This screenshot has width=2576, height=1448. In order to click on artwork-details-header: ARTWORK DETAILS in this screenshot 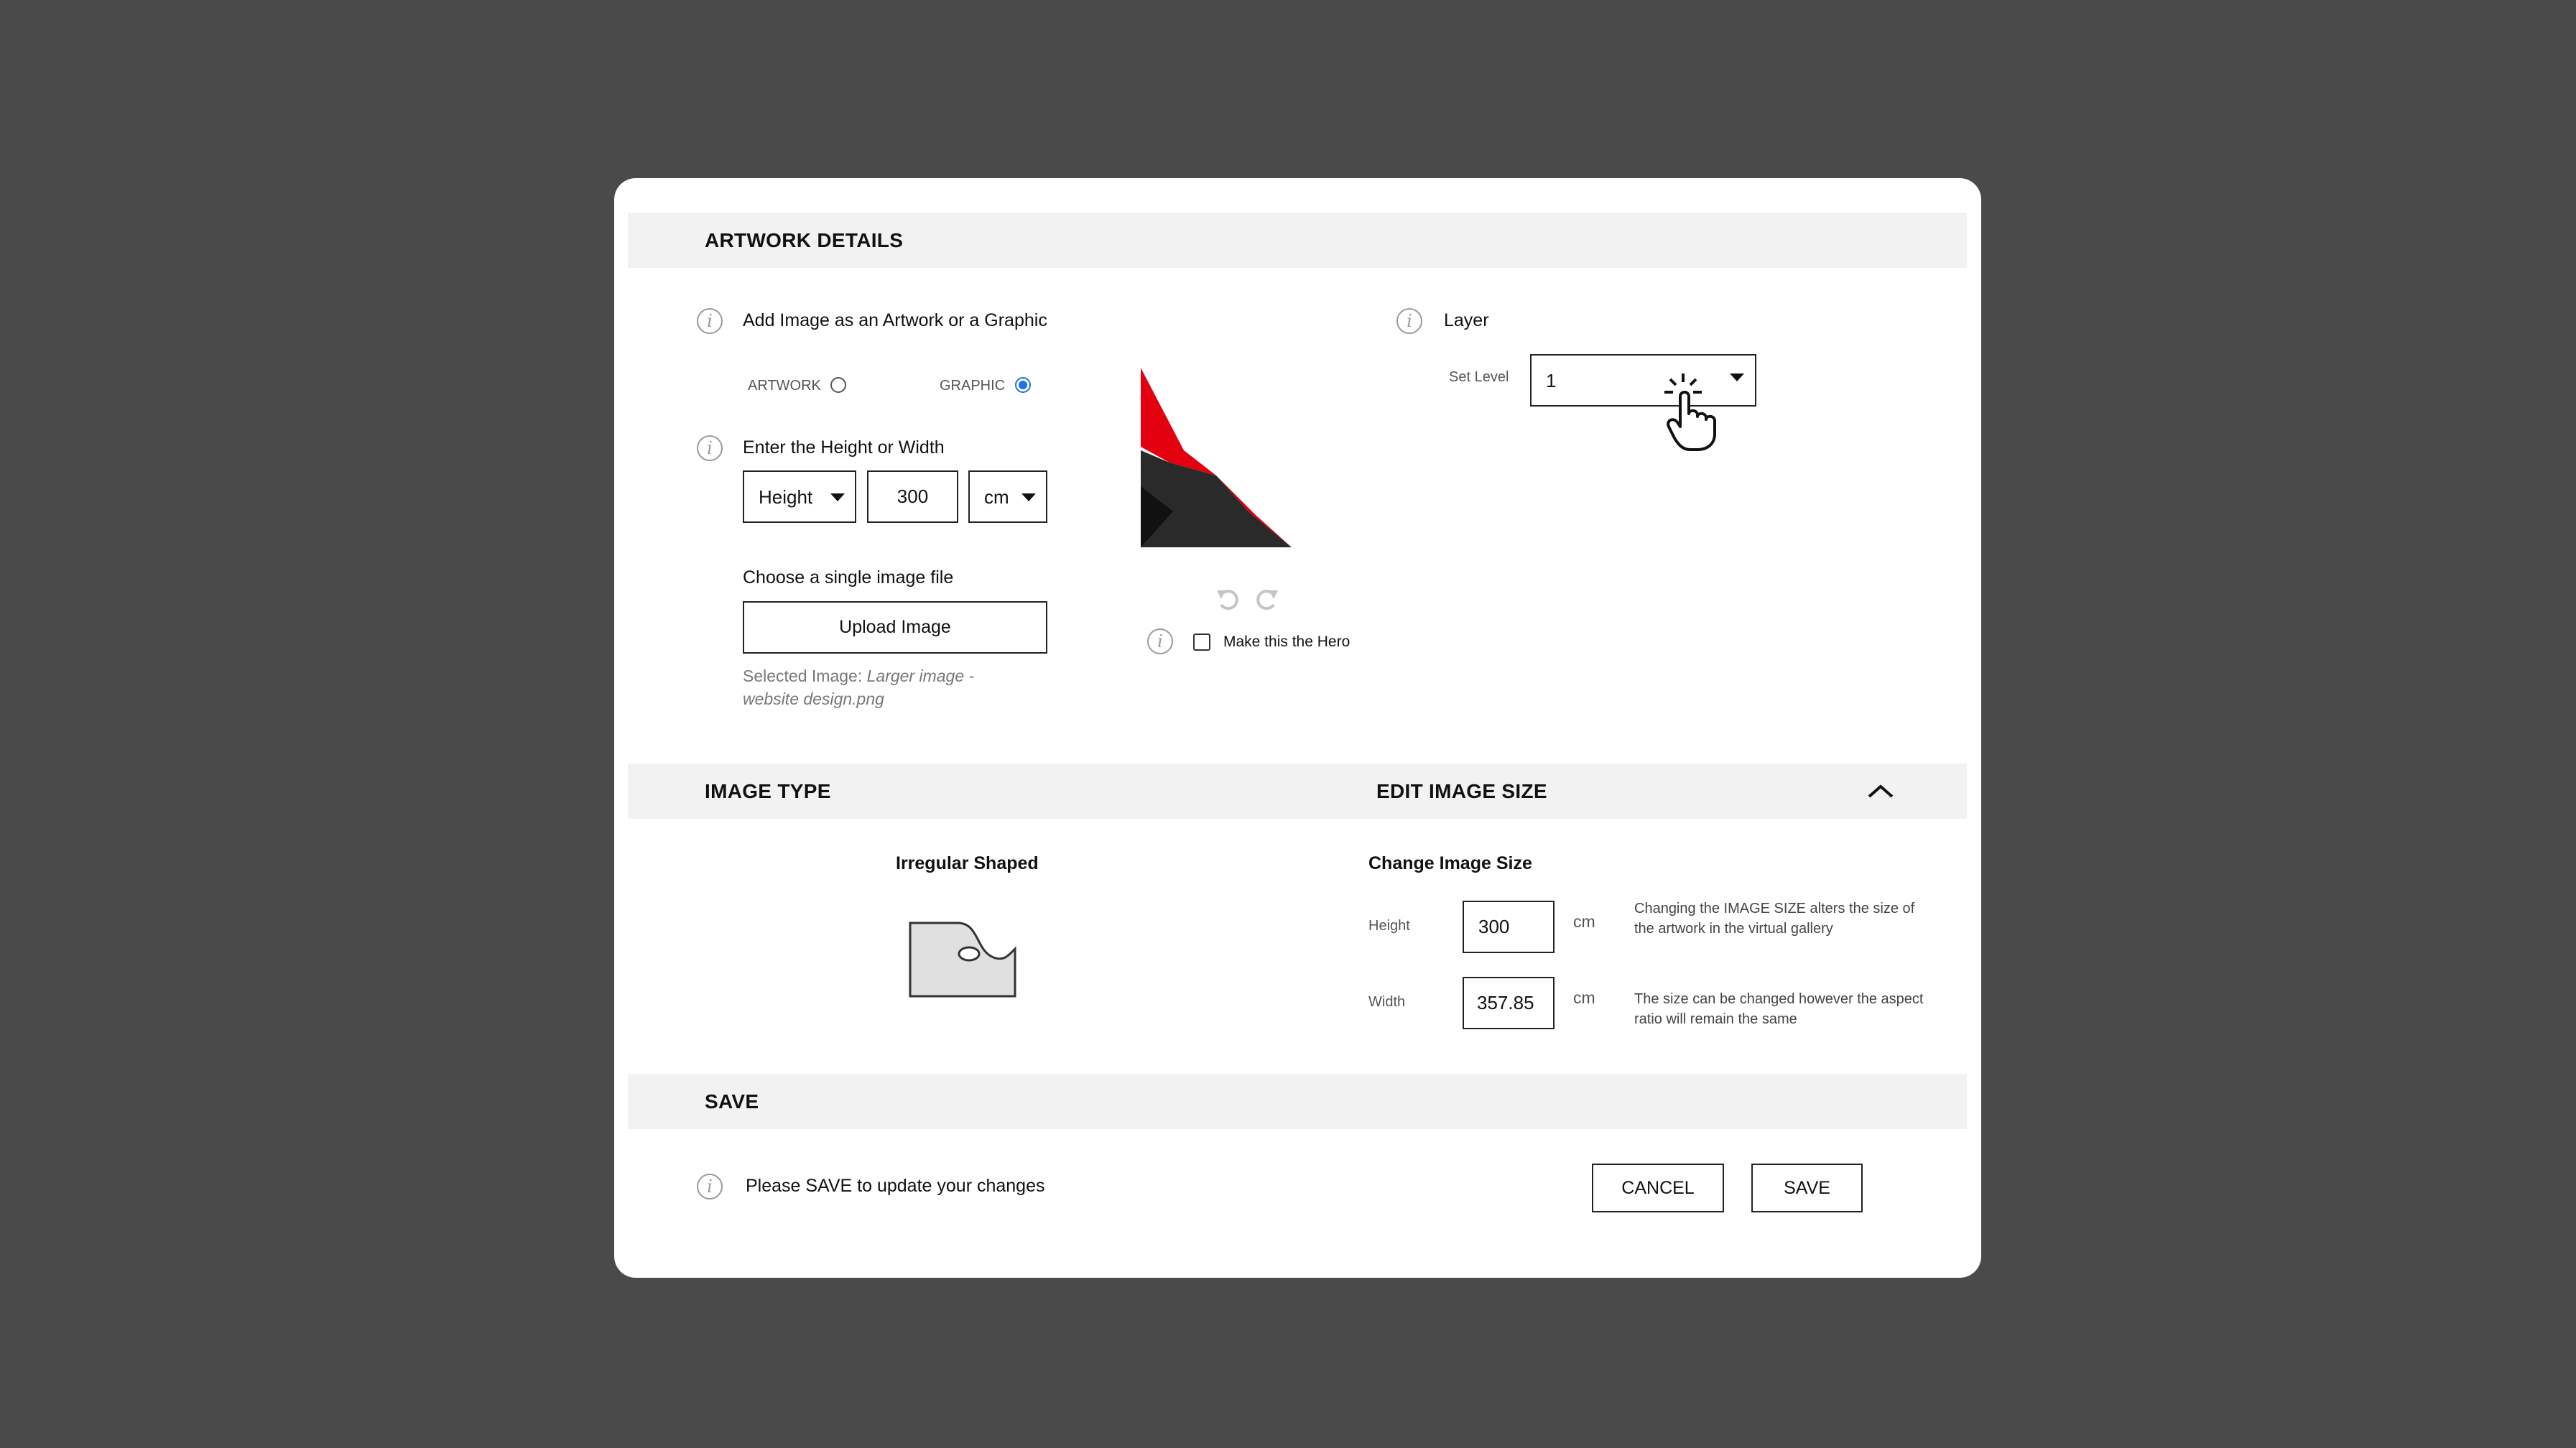, I will do `click(1297, 240)`.